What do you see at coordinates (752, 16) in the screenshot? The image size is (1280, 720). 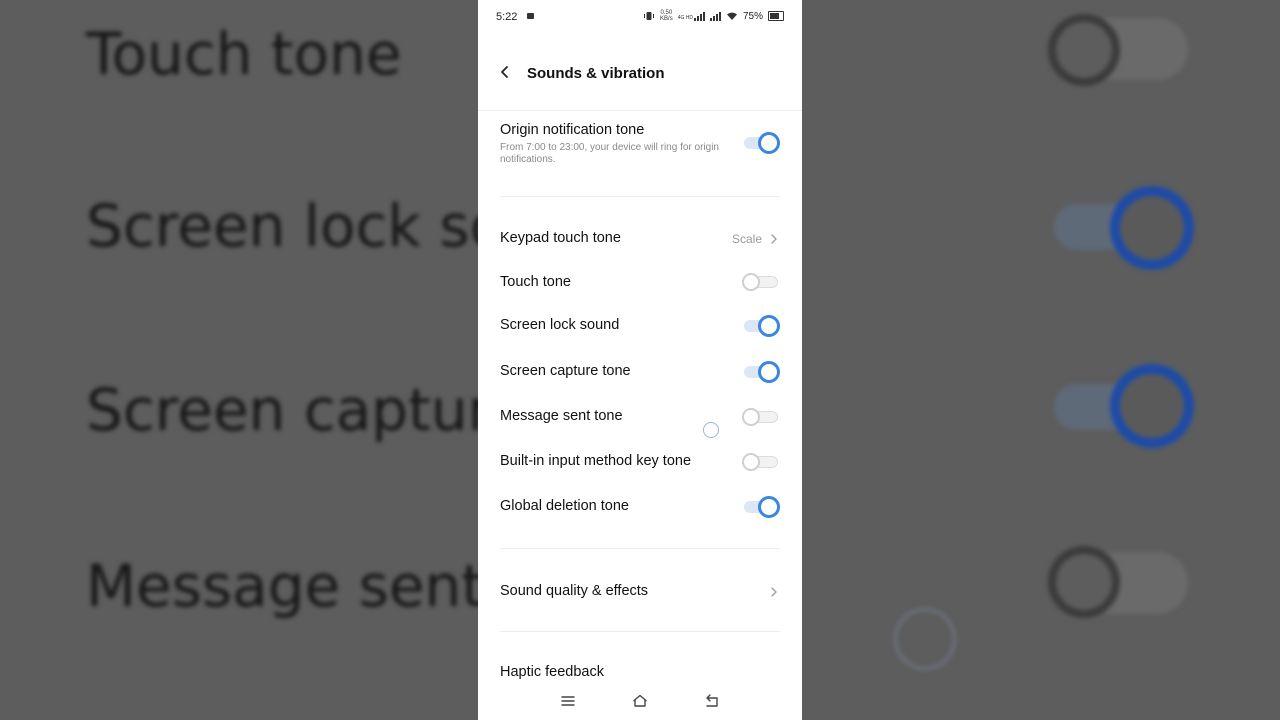 I see `battery-percent: 75%` at bounding box center [752, 16].